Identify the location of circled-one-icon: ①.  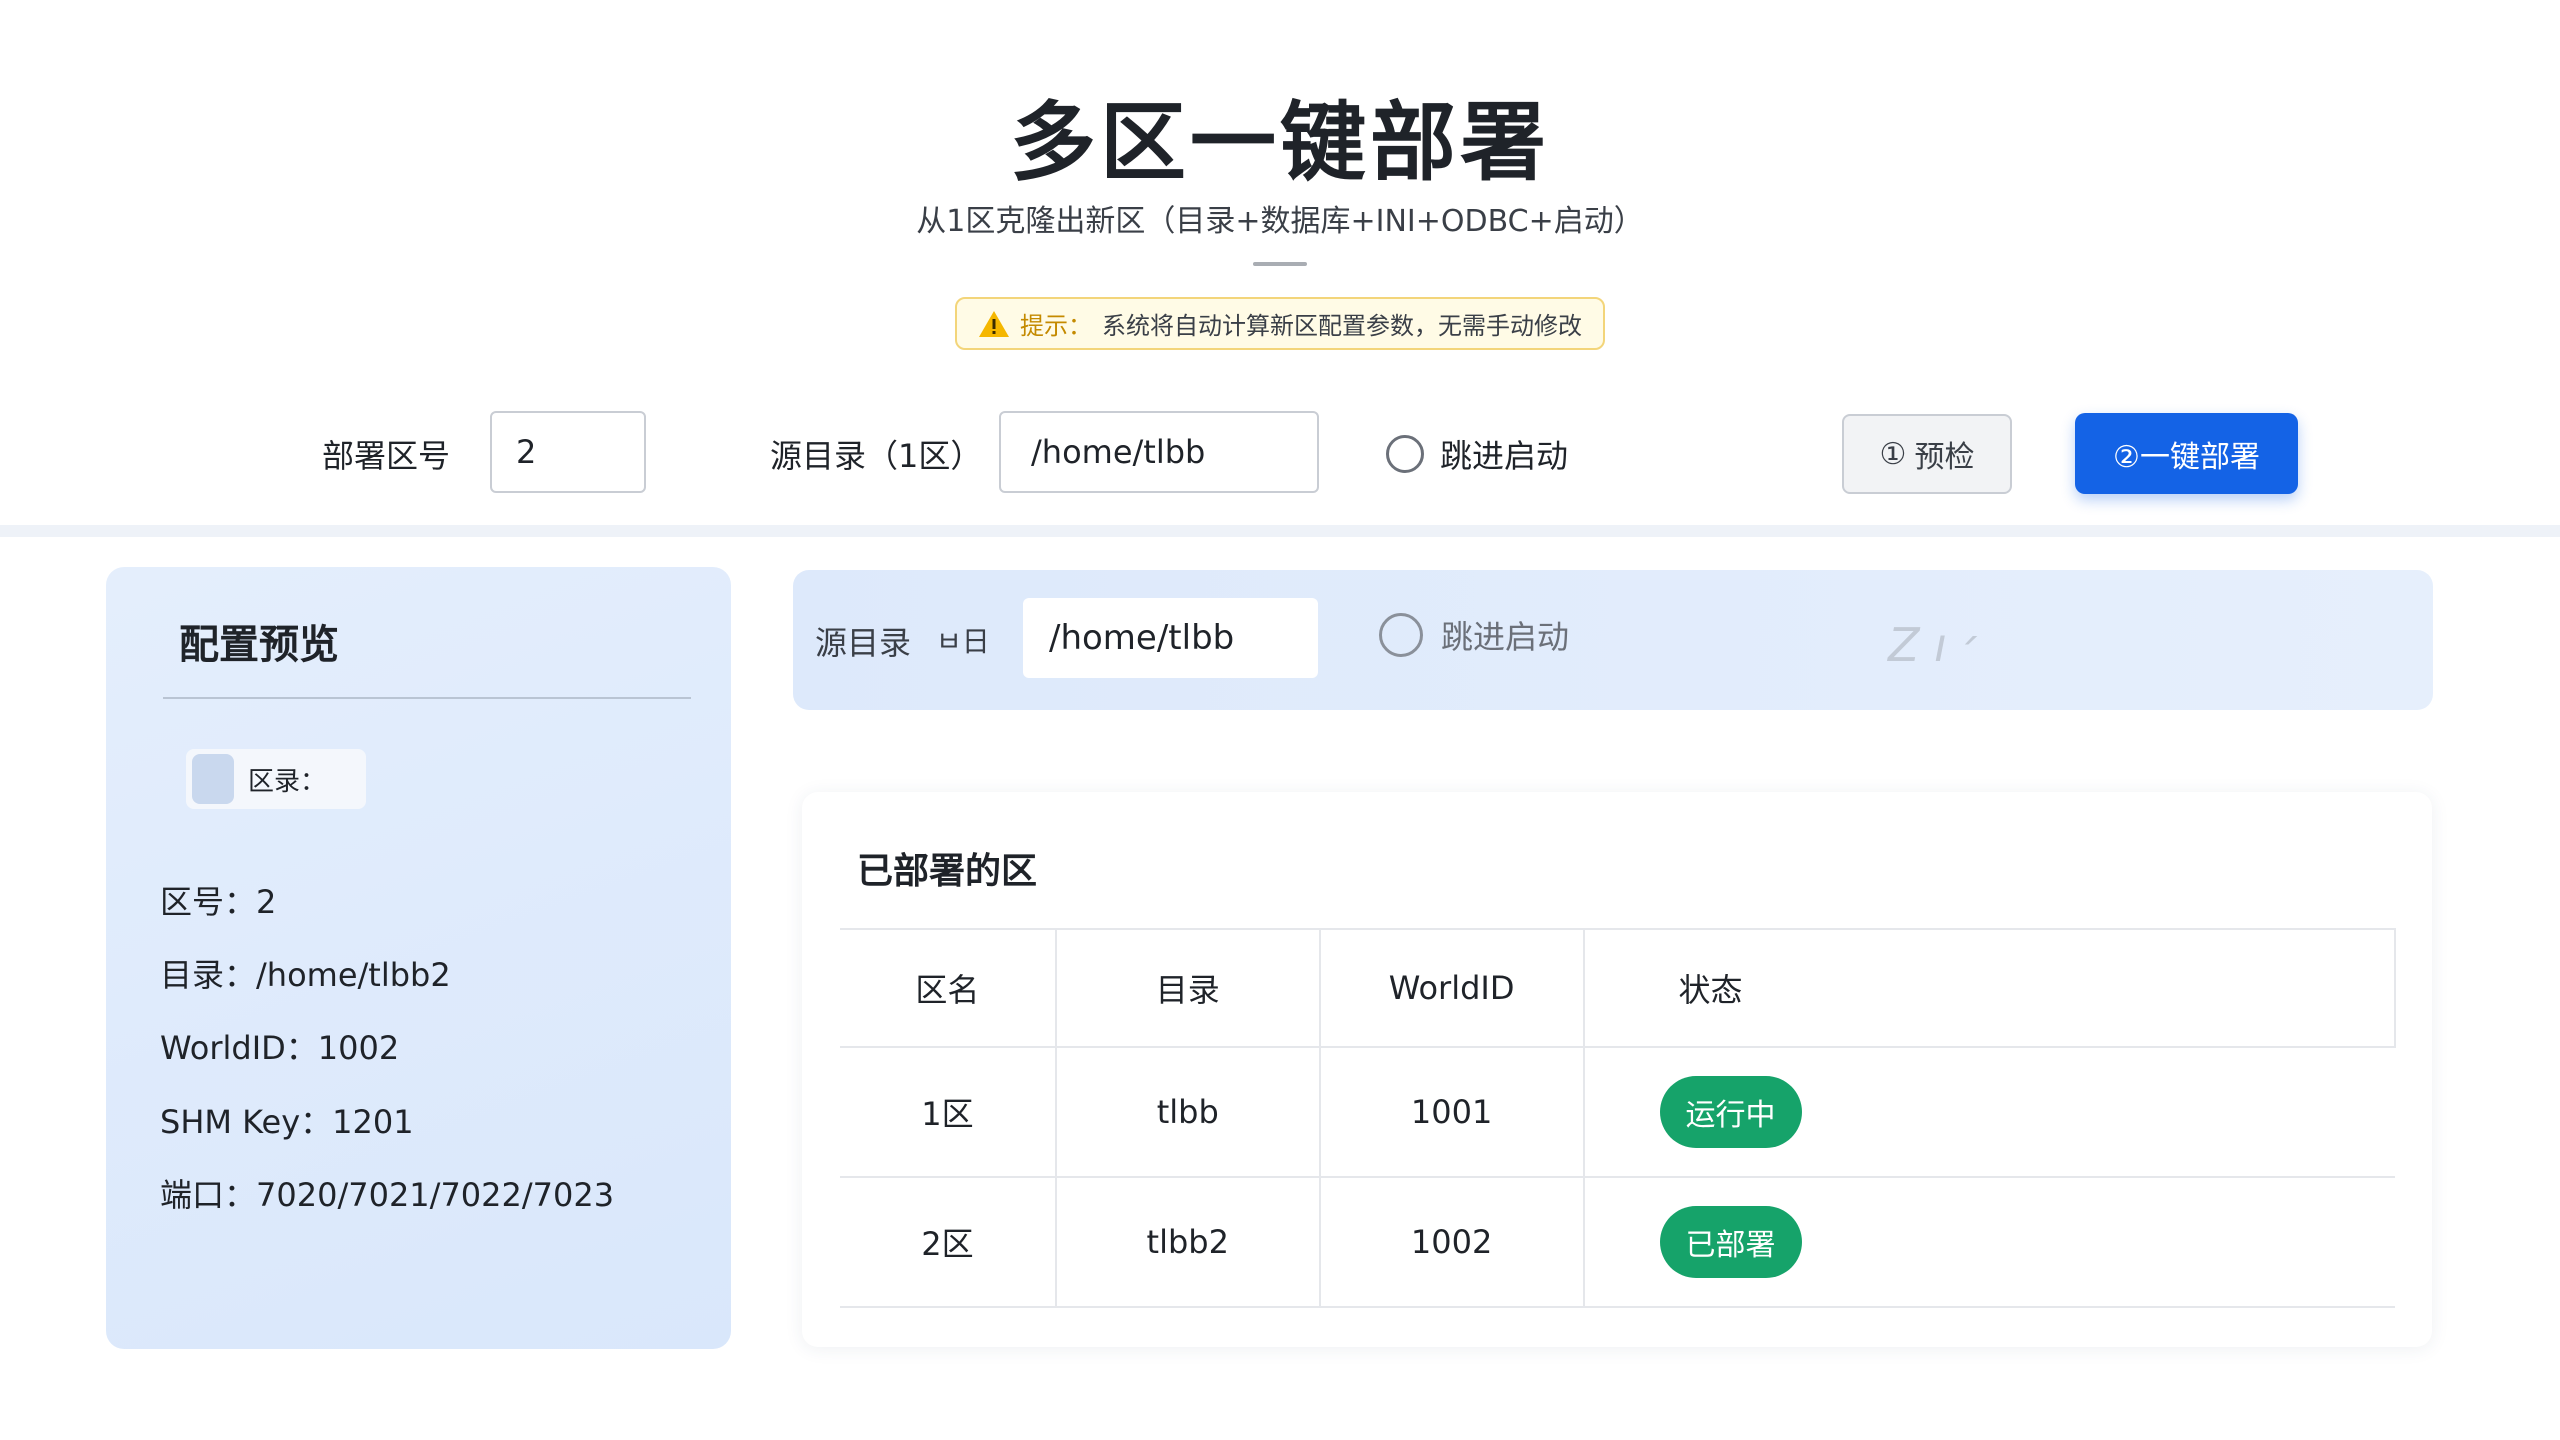
(1893, 454).